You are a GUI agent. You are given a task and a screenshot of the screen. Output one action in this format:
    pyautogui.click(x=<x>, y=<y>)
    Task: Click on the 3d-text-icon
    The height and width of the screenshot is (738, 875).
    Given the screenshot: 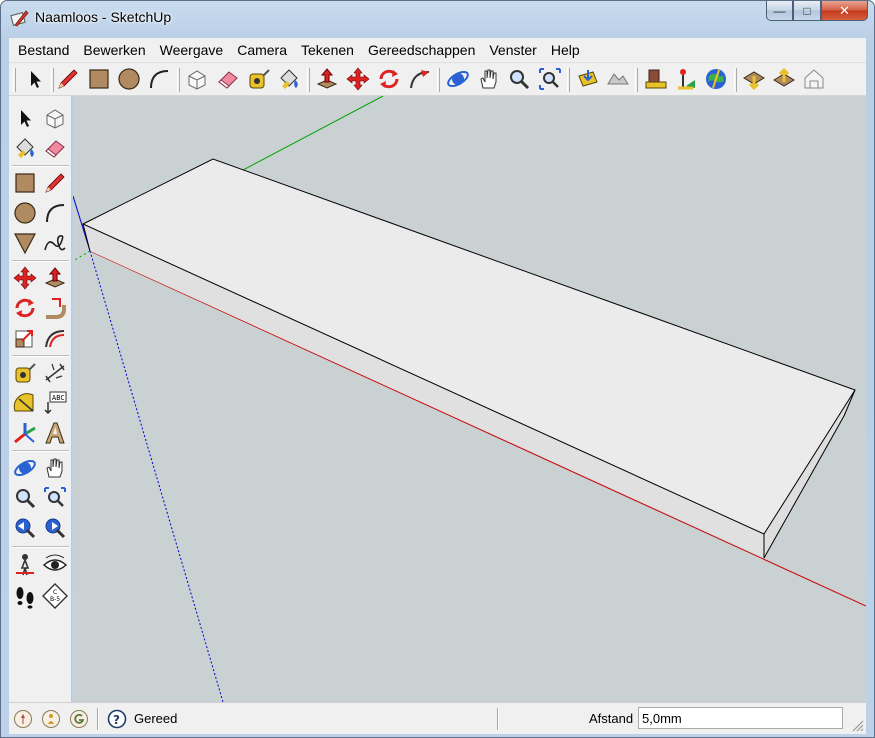 What is the action you would take?
    pyautogui.click(x=55, y=433)
    